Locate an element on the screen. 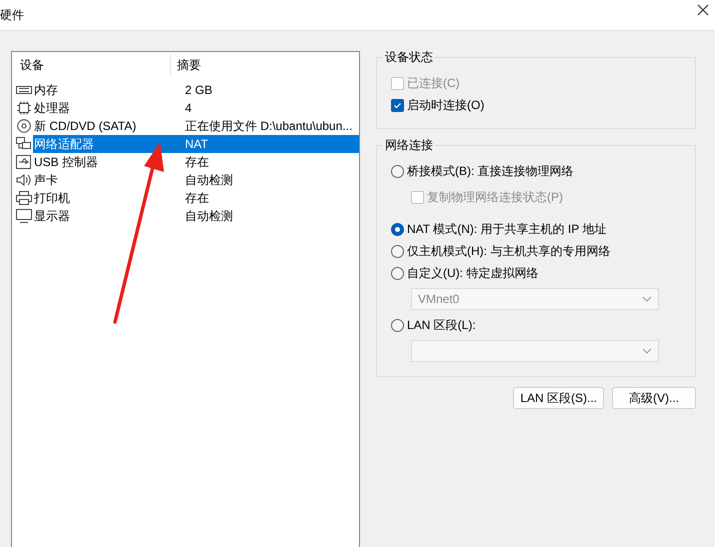 This screenshot has width=715, height=547. device-name: 声卡 is located at coordinates (103, 180).